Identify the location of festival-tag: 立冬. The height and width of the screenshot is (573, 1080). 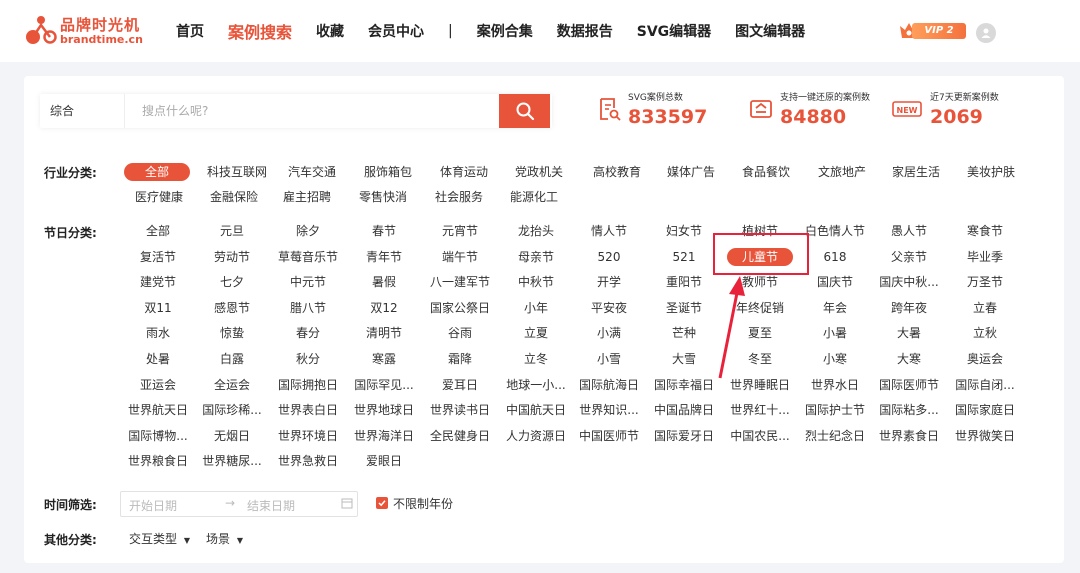
(536, 359).